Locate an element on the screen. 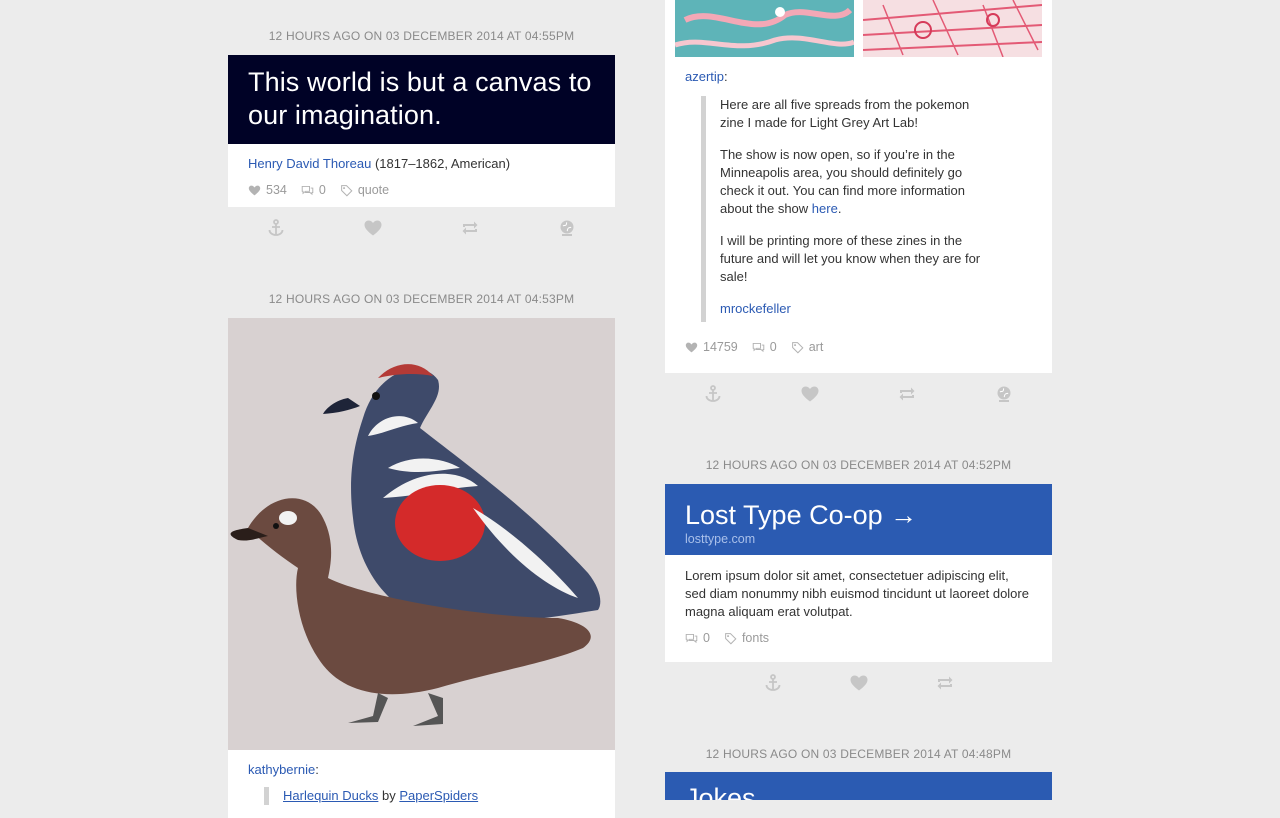  likes-count: 534 is located at coordinates (267, 190).